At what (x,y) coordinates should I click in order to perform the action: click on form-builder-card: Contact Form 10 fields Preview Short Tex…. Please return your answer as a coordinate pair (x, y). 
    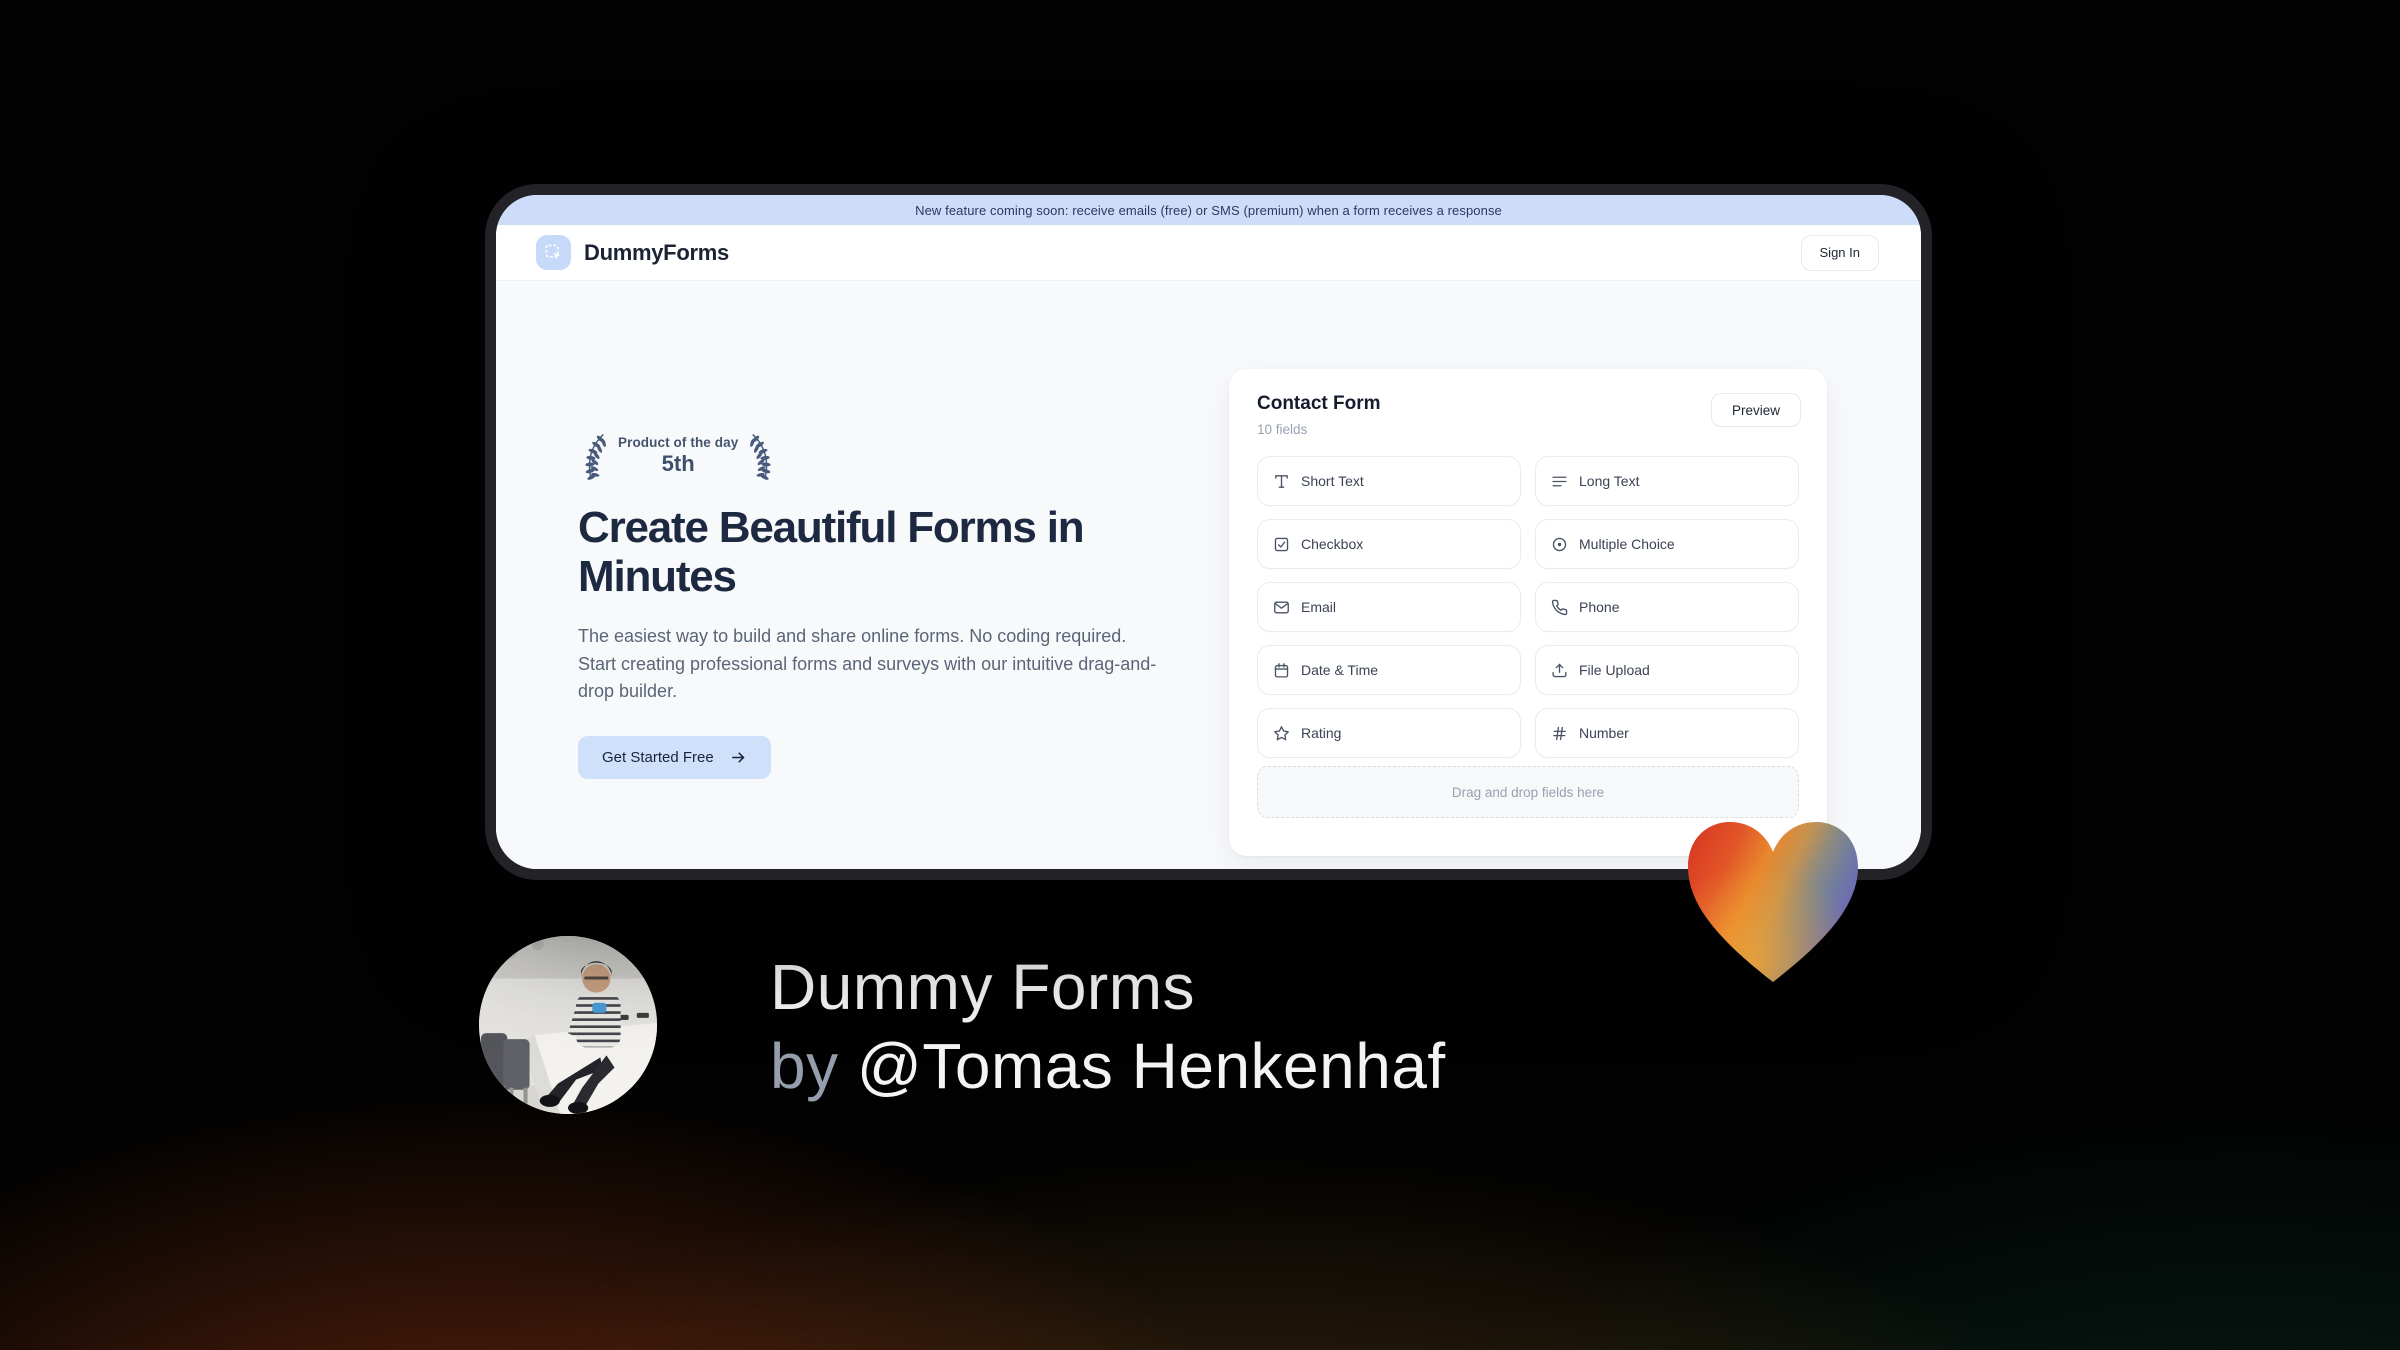
    Looking at the image, I should click on (1528, 612).